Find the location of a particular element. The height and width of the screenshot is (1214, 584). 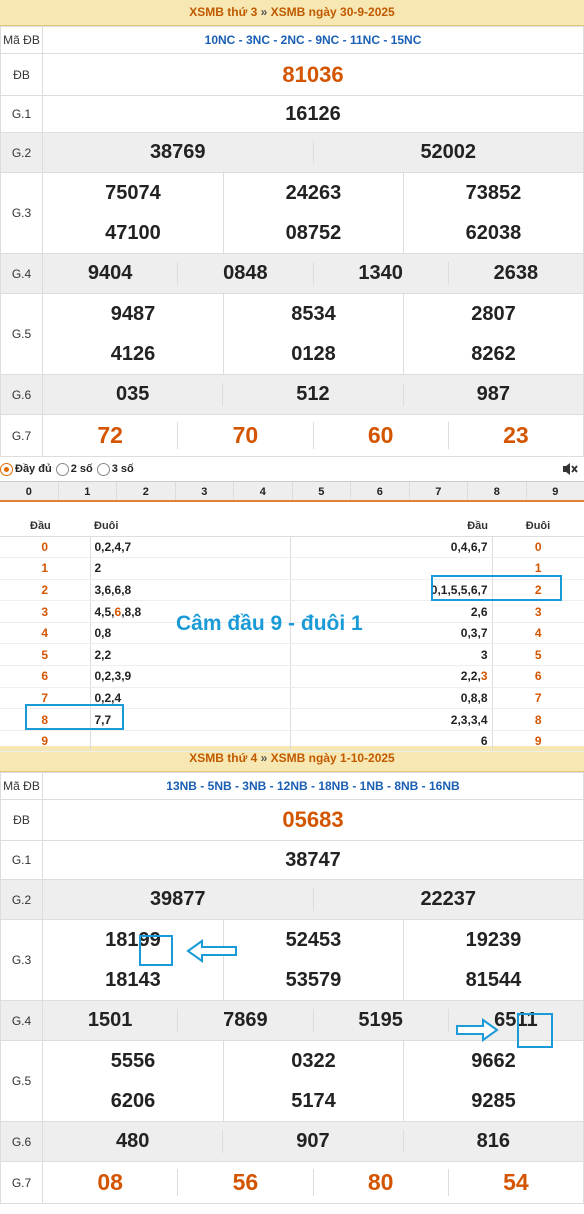

duoi-values: 2 is located at coordinates (190, 568).